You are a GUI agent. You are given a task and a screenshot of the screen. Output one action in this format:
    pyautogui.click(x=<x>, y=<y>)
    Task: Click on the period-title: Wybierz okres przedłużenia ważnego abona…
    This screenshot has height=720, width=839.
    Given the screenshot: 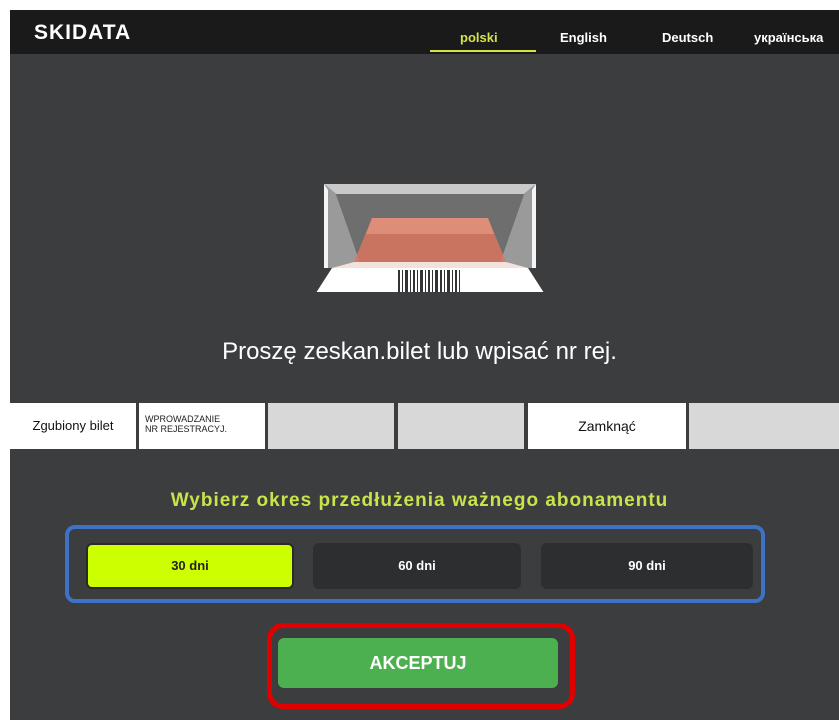 What is the action you would take?
    pyautogui.click(x=419, y=500)
    